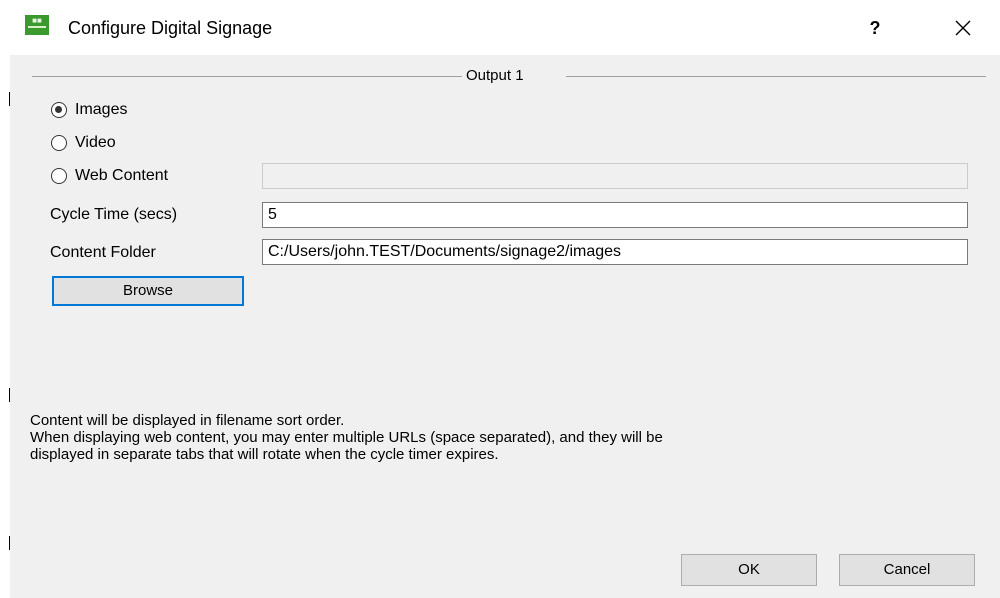  Describe the element at coordinates (103, 252) in the screenshot. I see `content-folder-label: Content Folder` at that location.